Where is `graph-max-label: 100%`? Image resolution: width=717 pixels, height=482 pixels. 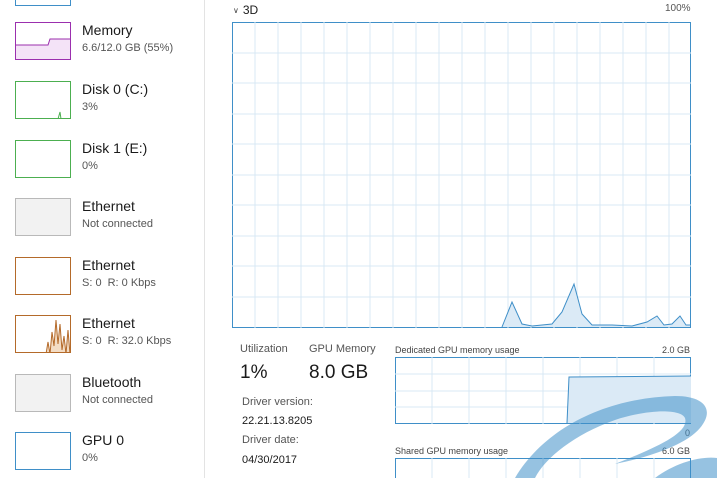
graph-max-label: 100% is located at coordinates (678, 8).